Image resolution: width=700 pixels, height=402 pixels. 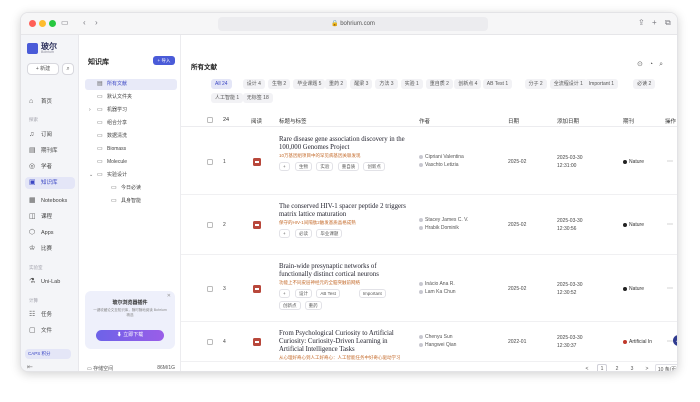 I want to click on tag-filter: 分子 2, so click(x=535, y=84).